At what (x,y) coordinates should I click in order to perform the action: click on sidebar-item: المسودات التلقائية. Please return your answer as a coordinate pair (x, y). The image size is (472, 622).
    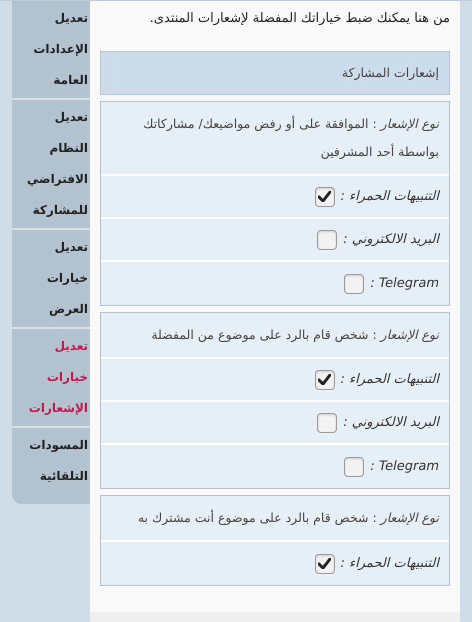
    Looking at the image, I should click on (51, 460).